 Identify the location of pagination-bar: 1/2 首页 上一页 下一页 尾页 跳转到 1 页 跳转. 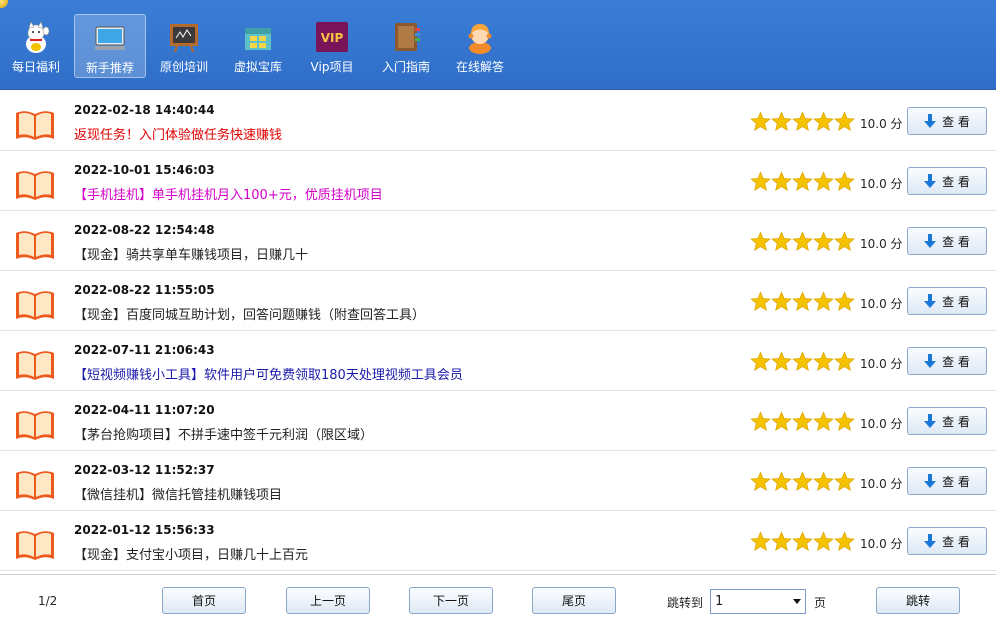
(498, 597).